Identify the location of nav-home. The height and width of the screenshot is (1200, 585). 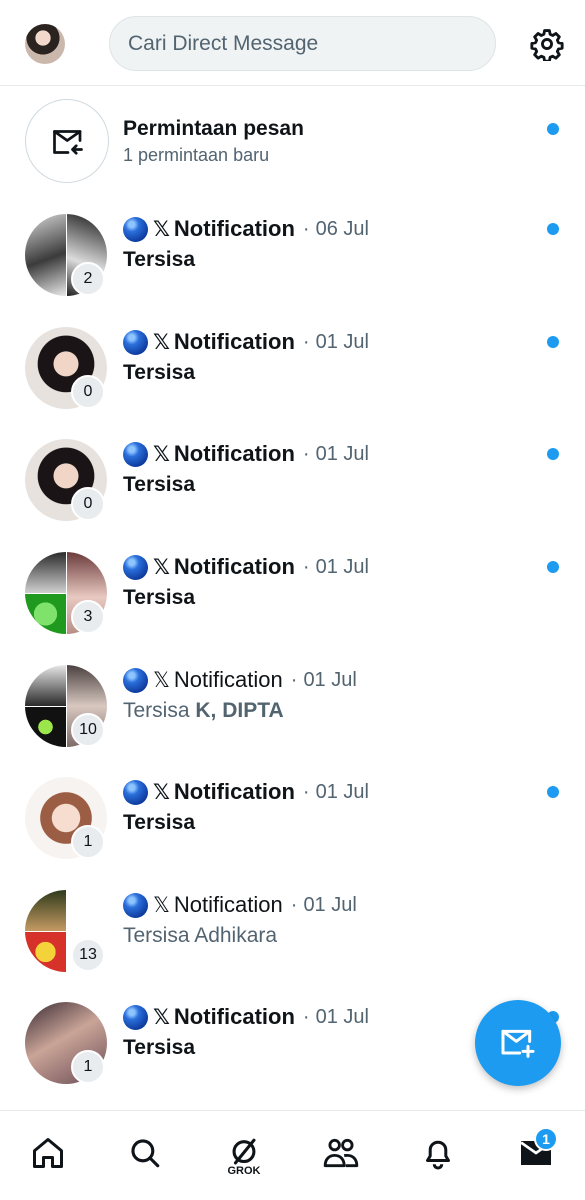
(48, 1153).